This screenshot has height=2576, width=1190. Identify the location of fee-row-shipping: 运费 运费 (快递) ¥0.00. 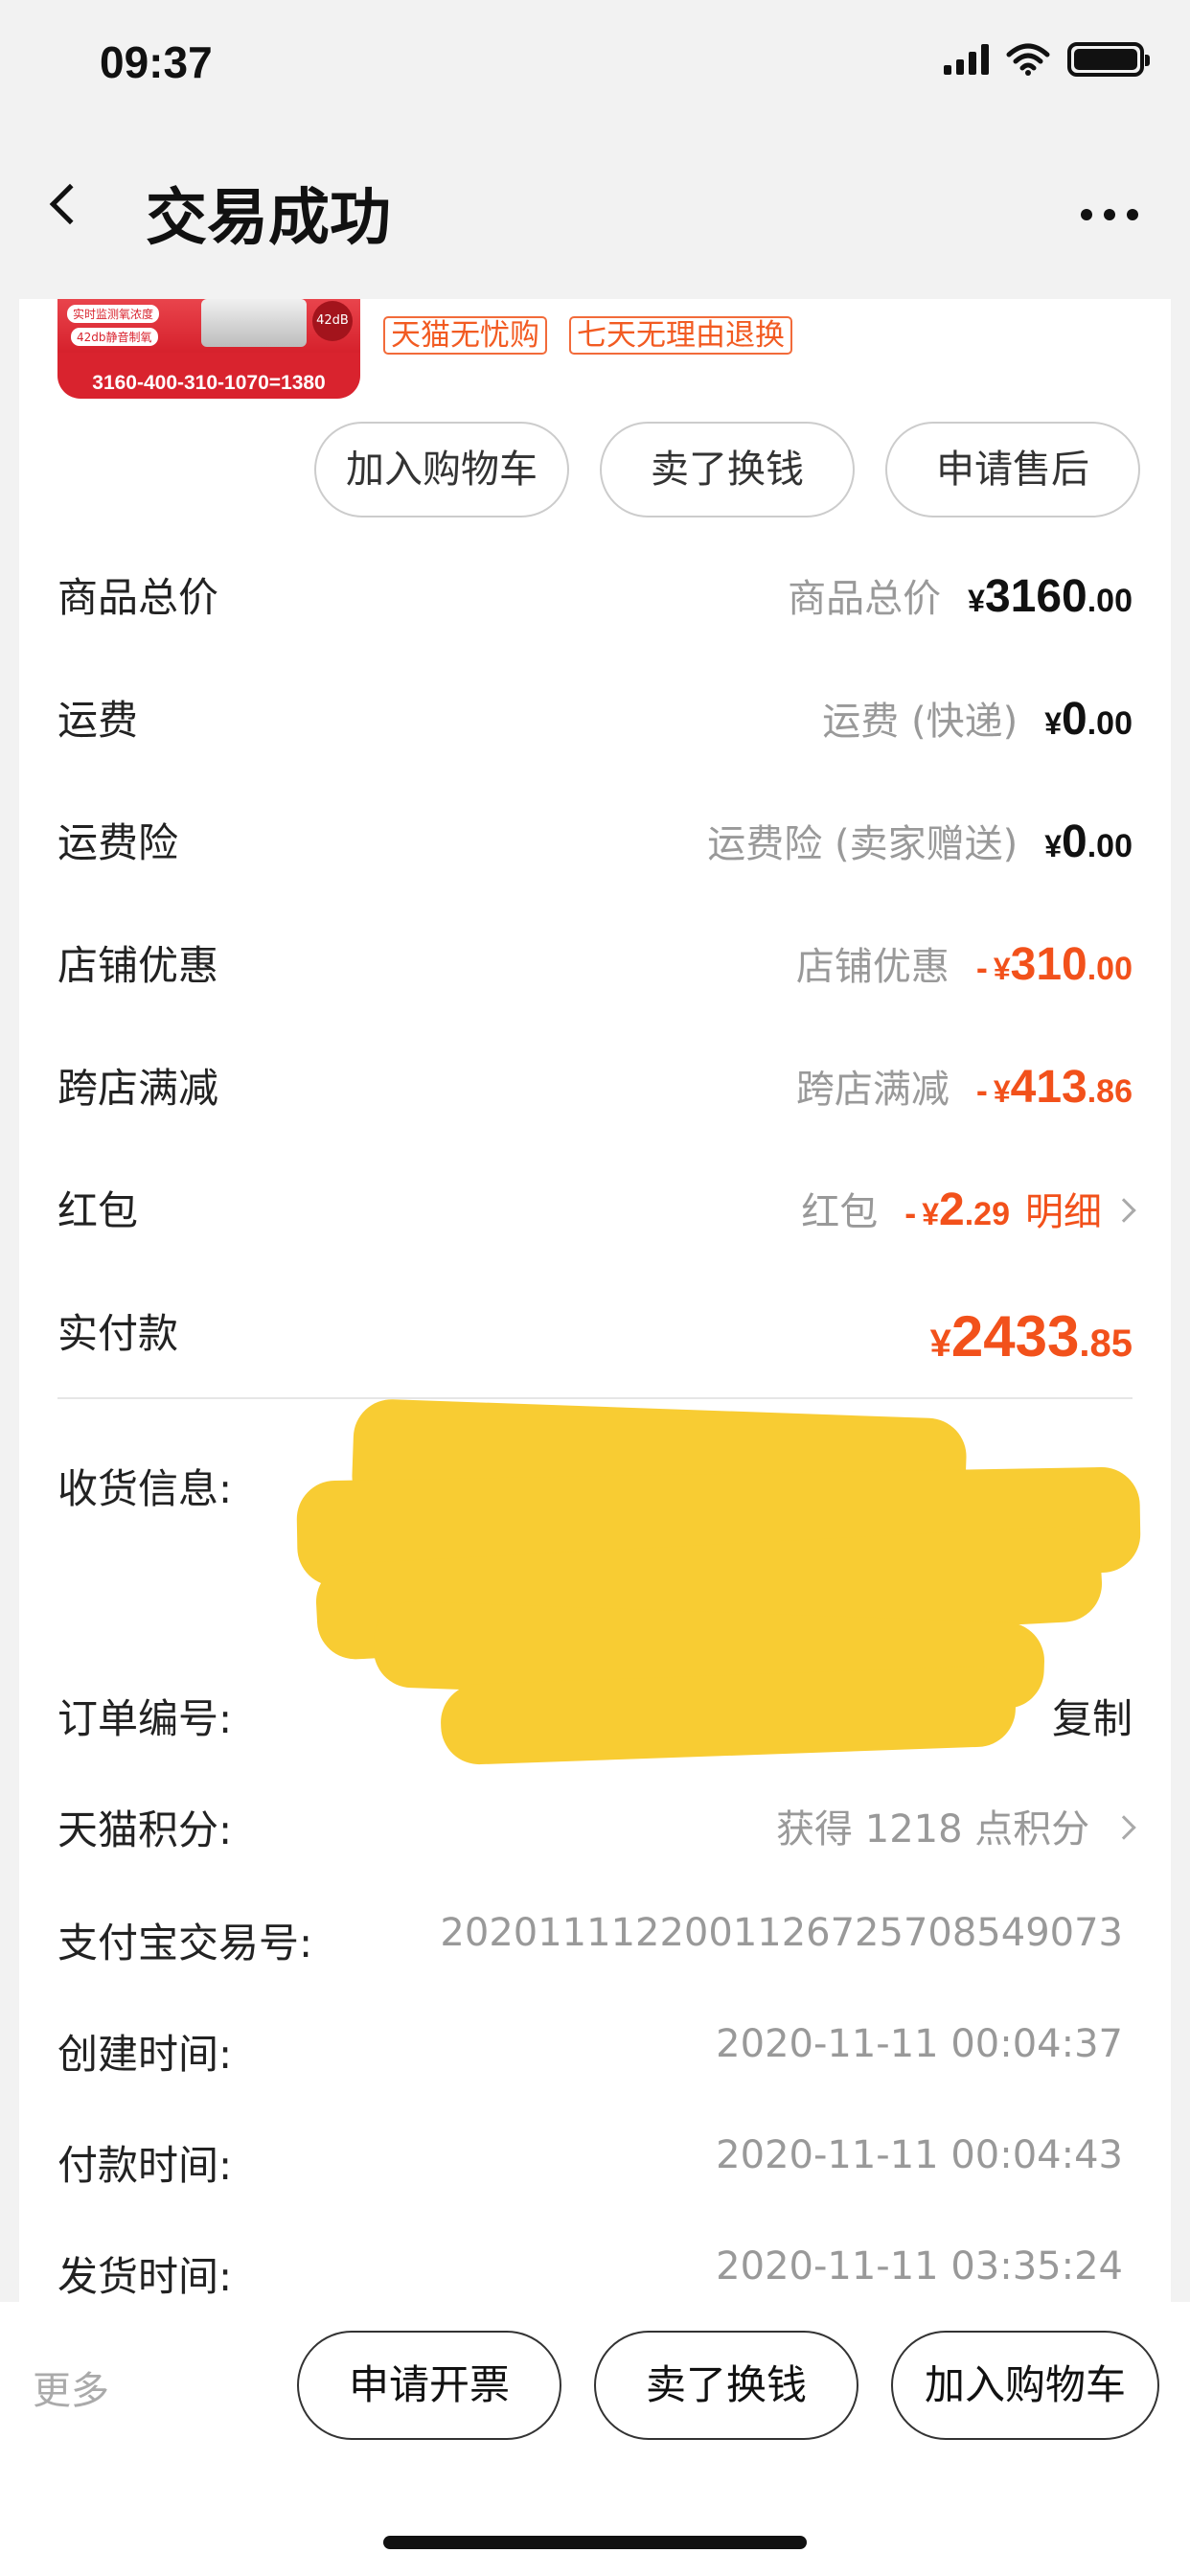
(595, 725).